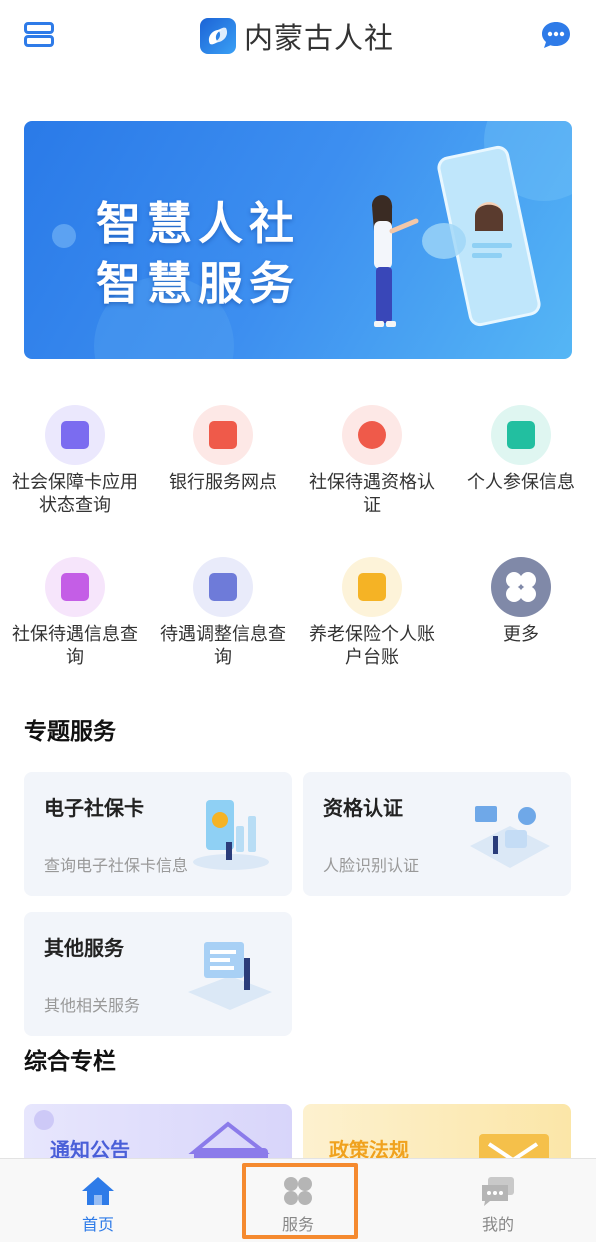 Image resolution: width=596 pixels, height=1242 pixels. Describe the element at coordinates (231, 976) in the screenshot. I see `other-service-illustration` at that location.